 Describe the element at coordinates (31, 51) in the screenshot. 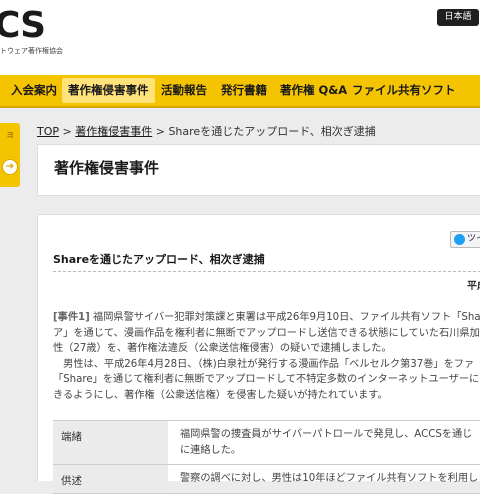

I see `site-logo-subtitle: トウェア著作権協会` at that location.